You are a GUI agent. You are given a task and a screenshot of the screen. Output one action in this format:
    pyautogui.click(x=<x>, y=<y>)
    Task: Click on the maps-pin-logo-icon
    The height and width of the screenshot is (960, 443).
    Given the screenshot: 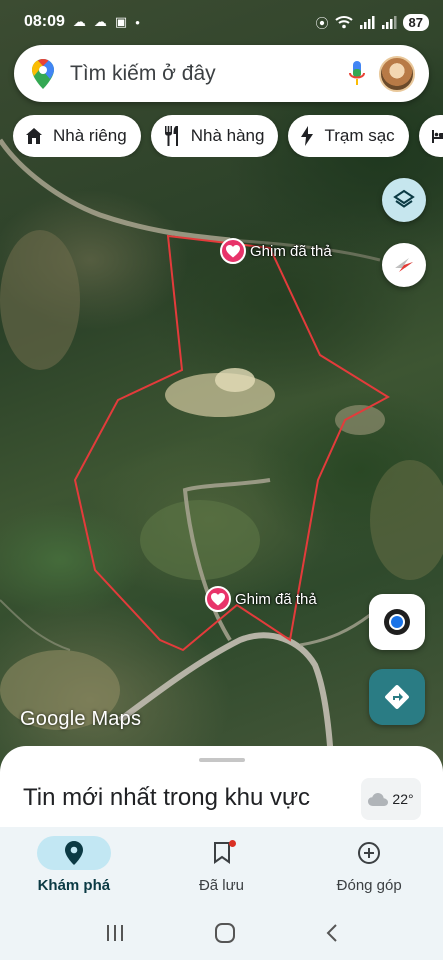 What is the action you would take?
    pyautogui.click(x=43, y=73)
    